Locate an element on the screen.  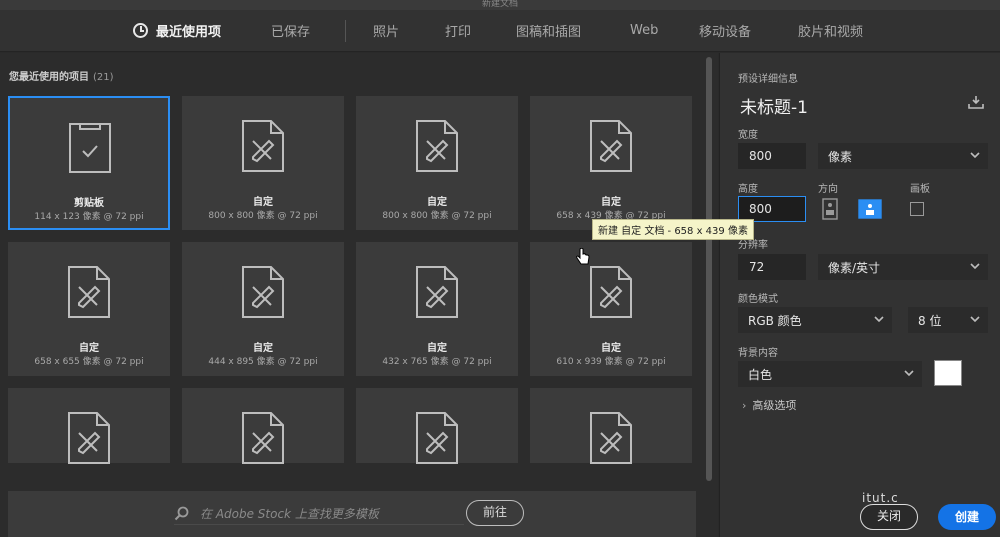
tab-label: 最近使用项 is located at coordinates (189, 32).